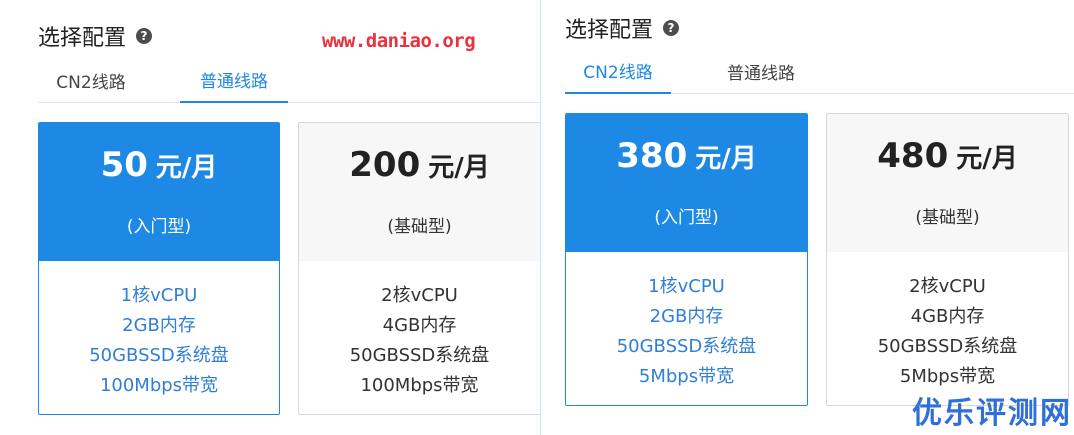 This screenshot has height=435, width=1074. What do you see at coordinates (399, 41) in the screenshot?
I see `watermark-url: www.daniao.org` at bounding box center [399, 41].